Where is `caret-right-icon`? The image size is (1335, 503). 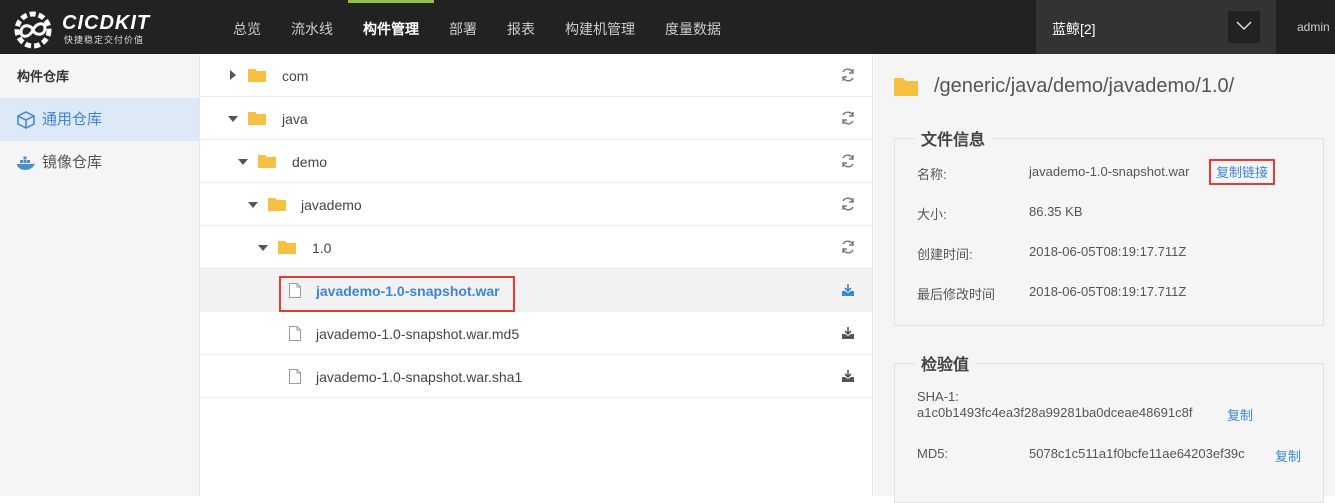
caret-right-icon is located at coordinates (233, 75).